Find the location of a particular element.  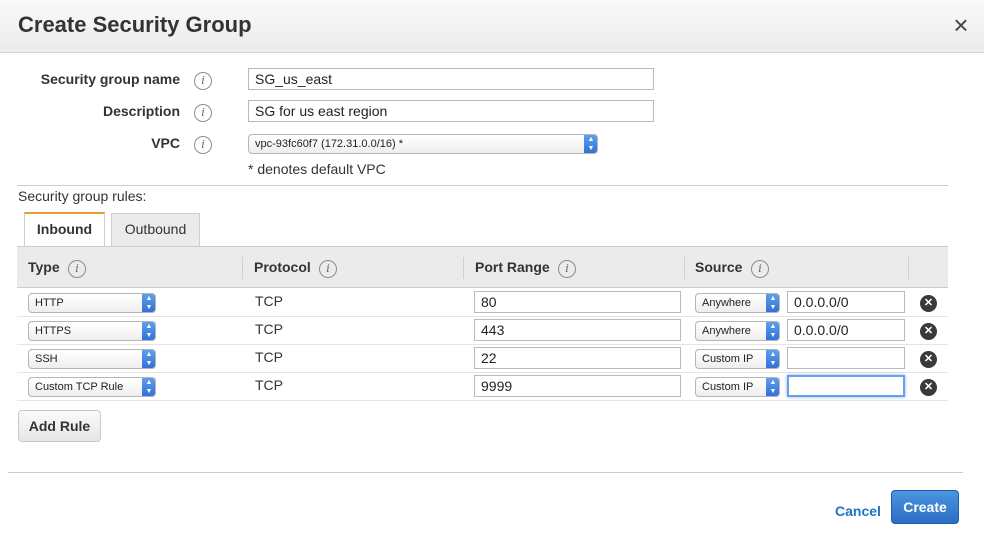

vpc-info-icon: i is located at coordinates (203, 145).